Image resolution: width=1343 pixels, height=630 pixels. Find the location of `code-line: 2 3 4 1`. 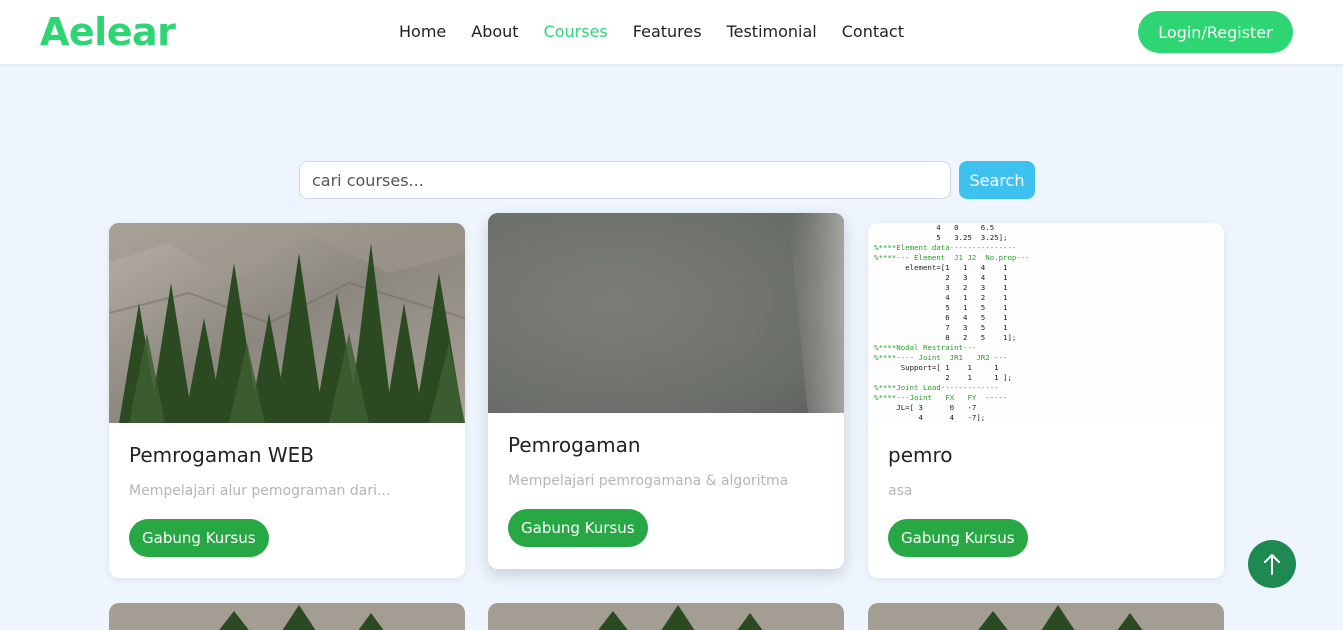

code-line: 2 3 4 1 is located at coordinates (941, 277).